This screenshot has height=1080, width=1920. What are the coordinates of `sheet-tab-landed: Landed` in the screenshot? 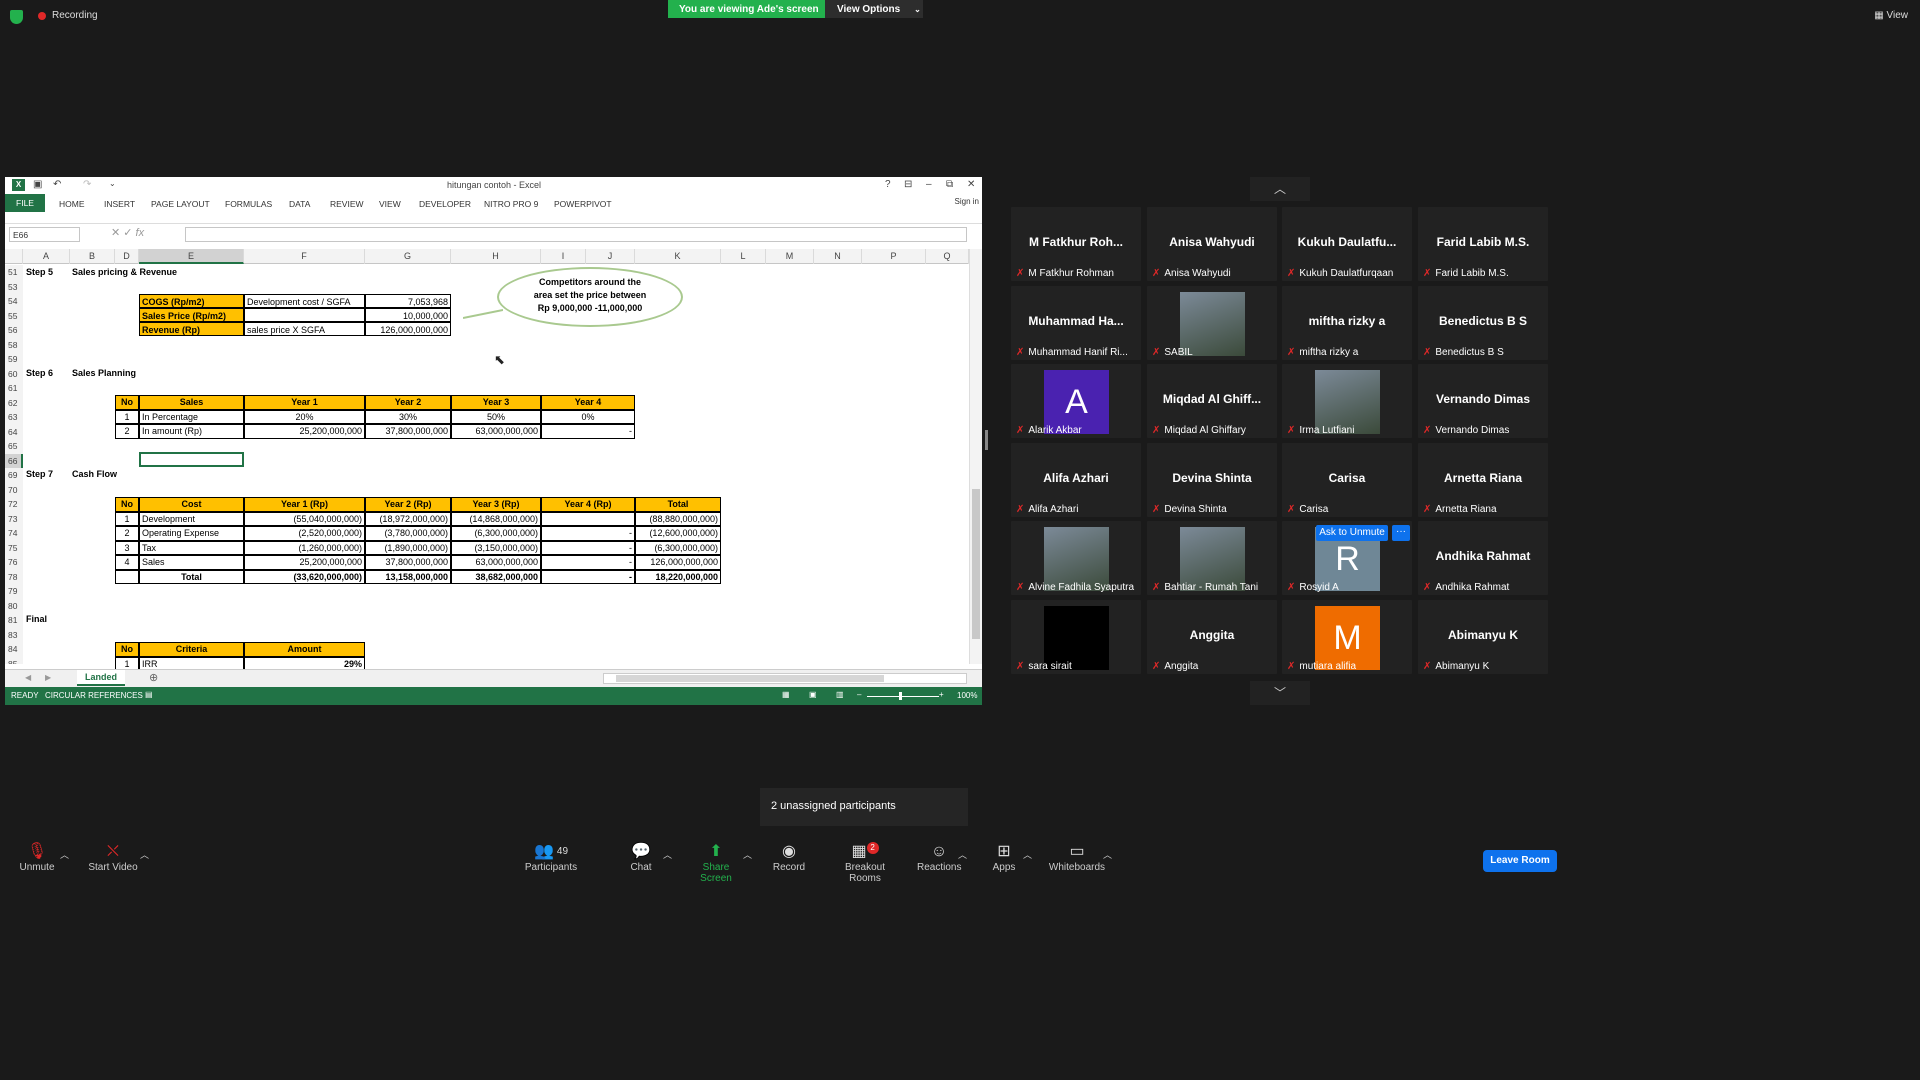 It's located at (101, 678).